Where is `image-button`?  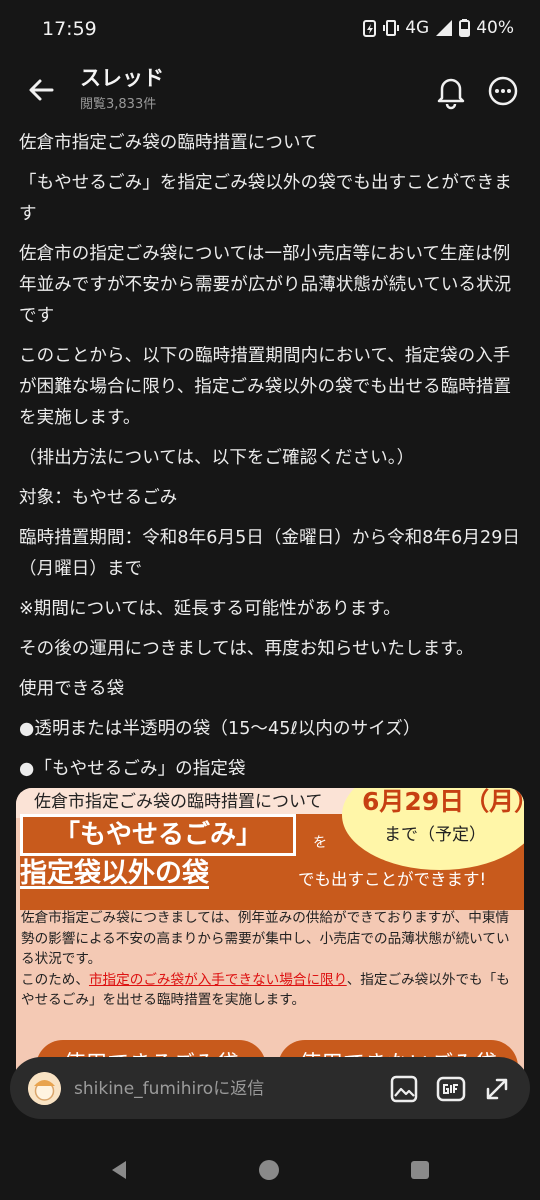
image-button is located at coordinates (404, 1089).